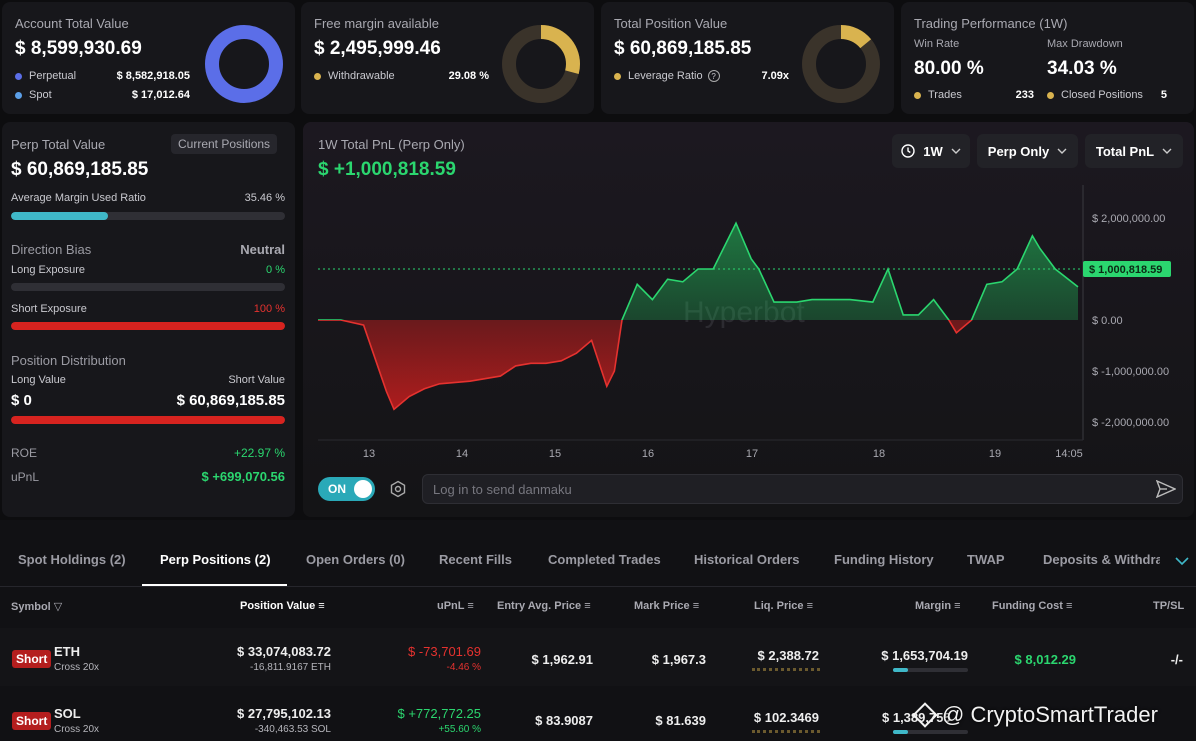 The image size is (1196, 741). Describe the element at coordinates (148, 309) in the screenshot. I see `short-exposure-row: Short Exposure 100 %` at that location.